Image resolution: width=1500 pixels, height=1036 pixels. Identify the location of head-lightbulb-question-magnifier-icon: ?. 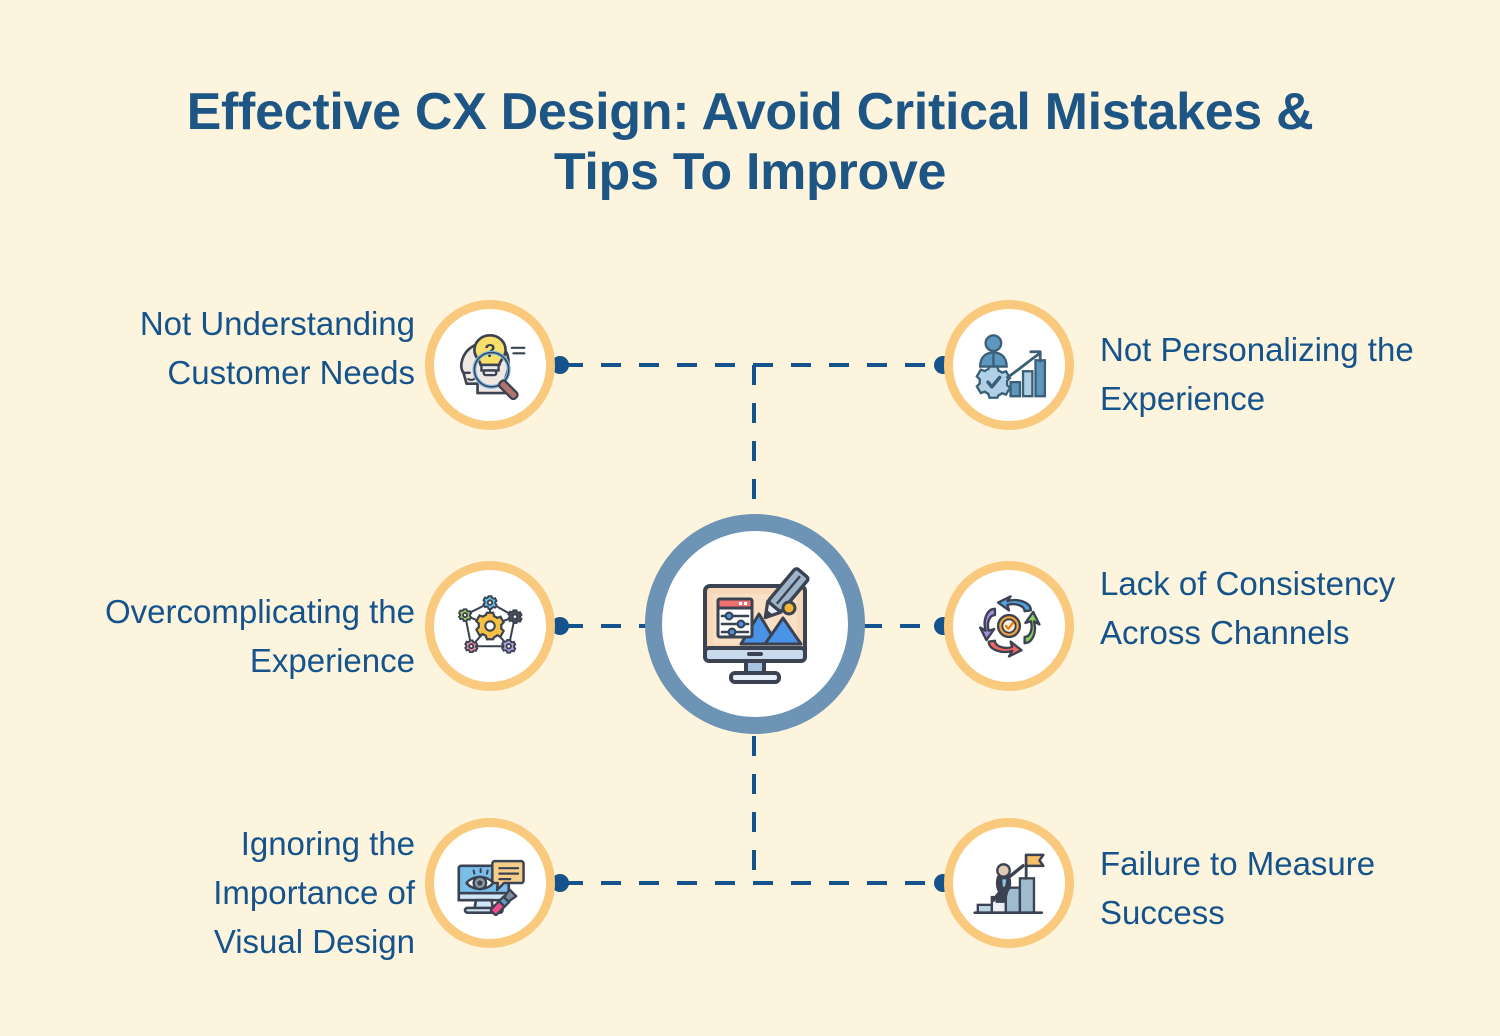
(493, 367).